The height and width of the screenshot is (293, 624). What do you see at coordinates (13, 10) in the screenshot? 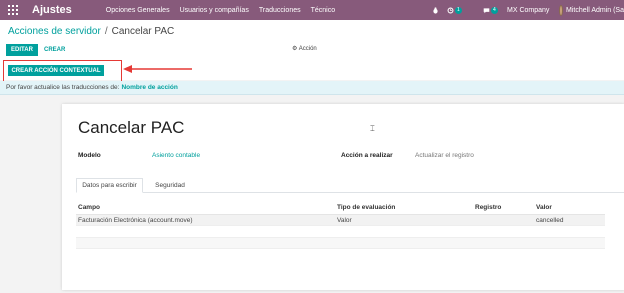
I see `apps-grid-icon` at bounding box center [13, 10].